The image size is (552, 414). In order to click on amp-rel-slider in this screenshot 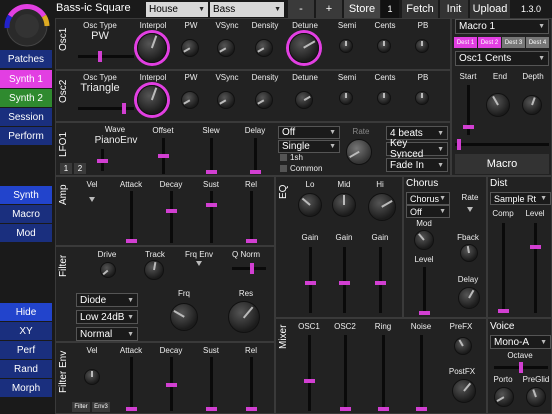, I will do `click(251, 217)`.